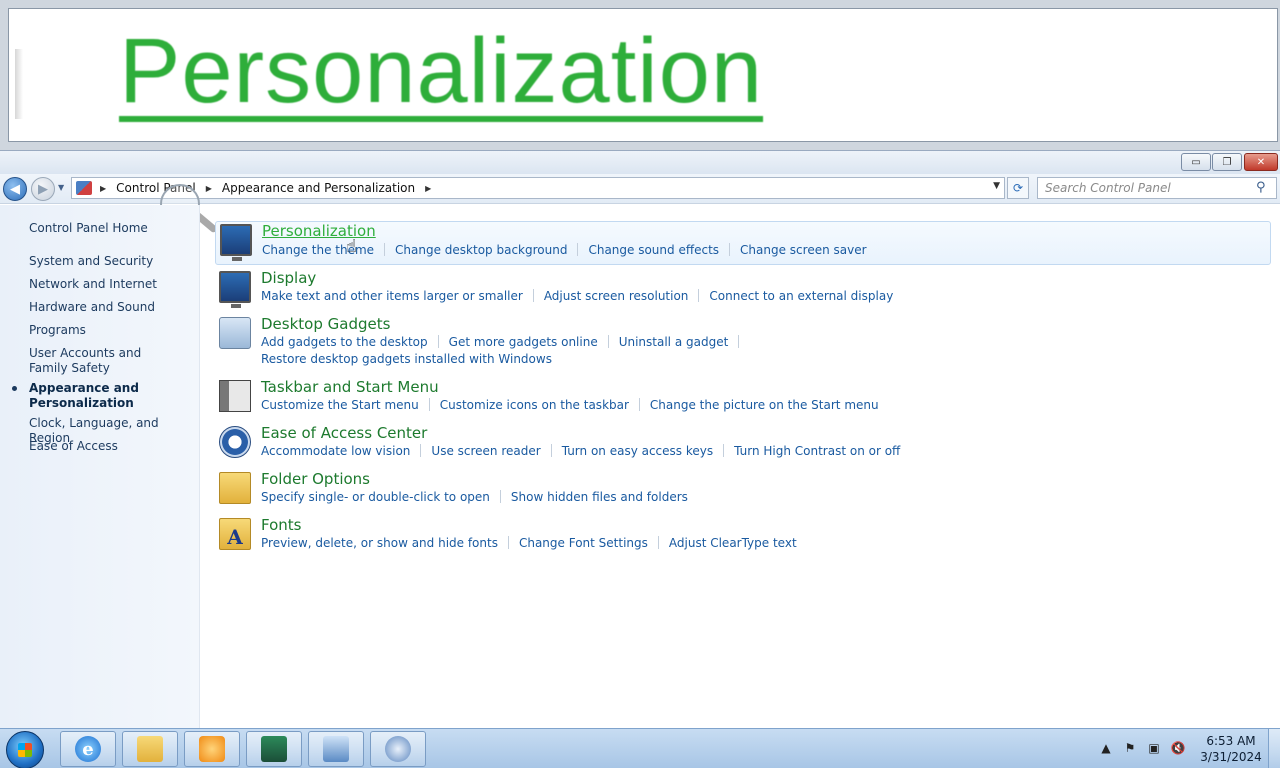 This screenshot has height=768, width=1280. I want to click on sidebar-item-system-security: System and Security, so click(113, 261).